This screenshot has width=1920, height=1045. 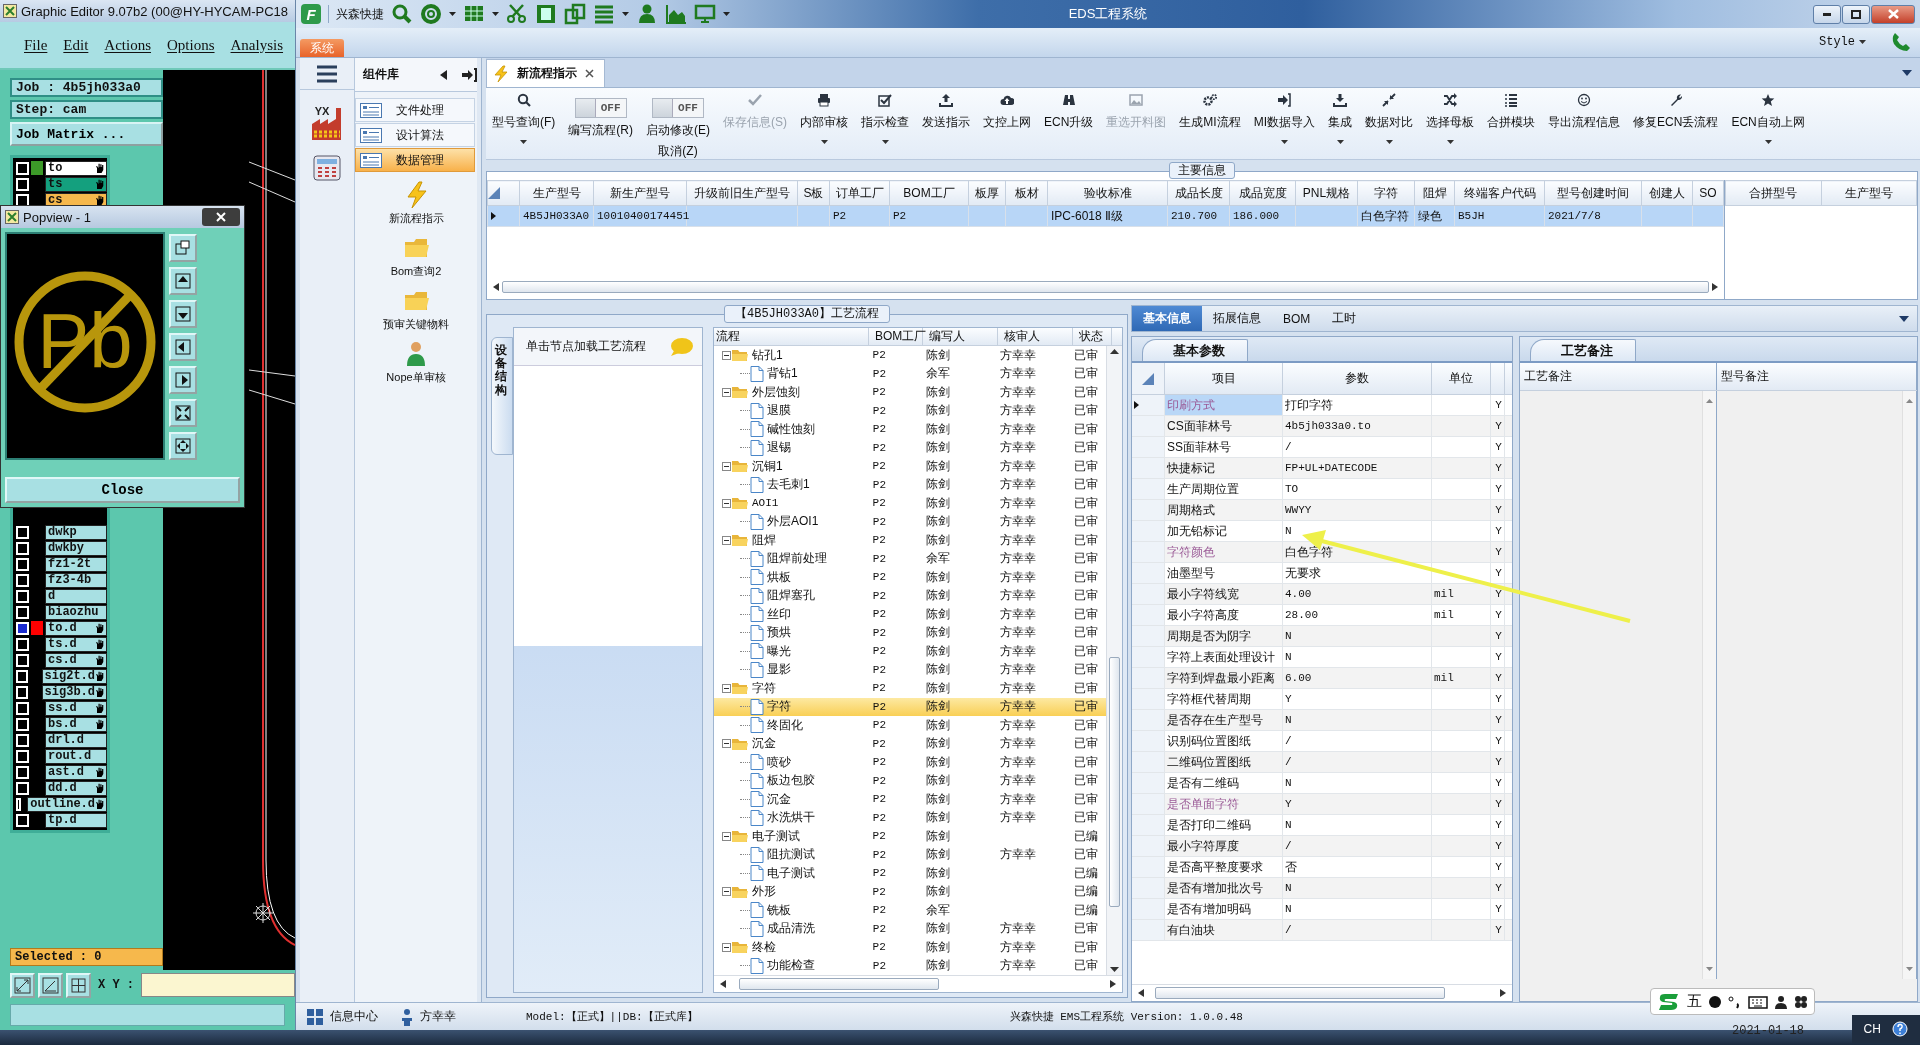 What do you see at coordinates (789, 929) in the screenshot?
I see `tree-node-label: 成品清洗` at bounding box center [789, 929].